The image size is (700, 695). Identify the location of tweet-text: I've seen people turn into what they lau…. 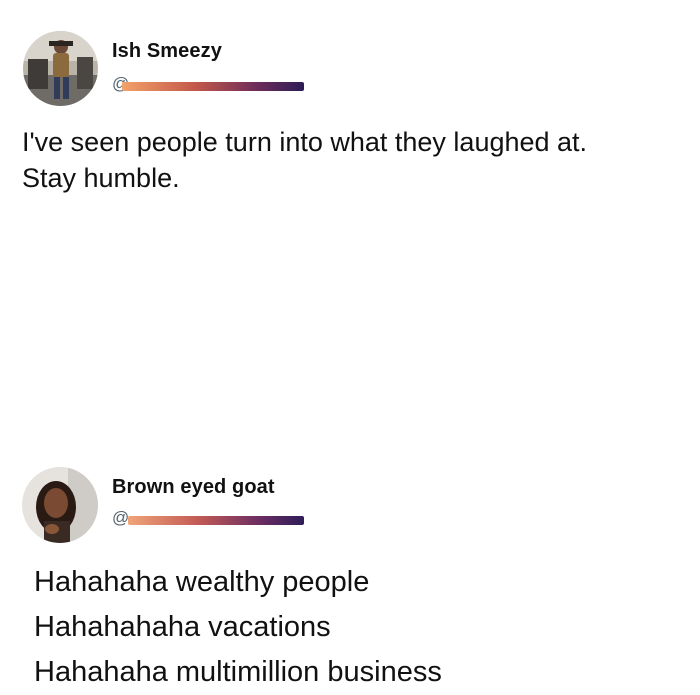
(304, 160).